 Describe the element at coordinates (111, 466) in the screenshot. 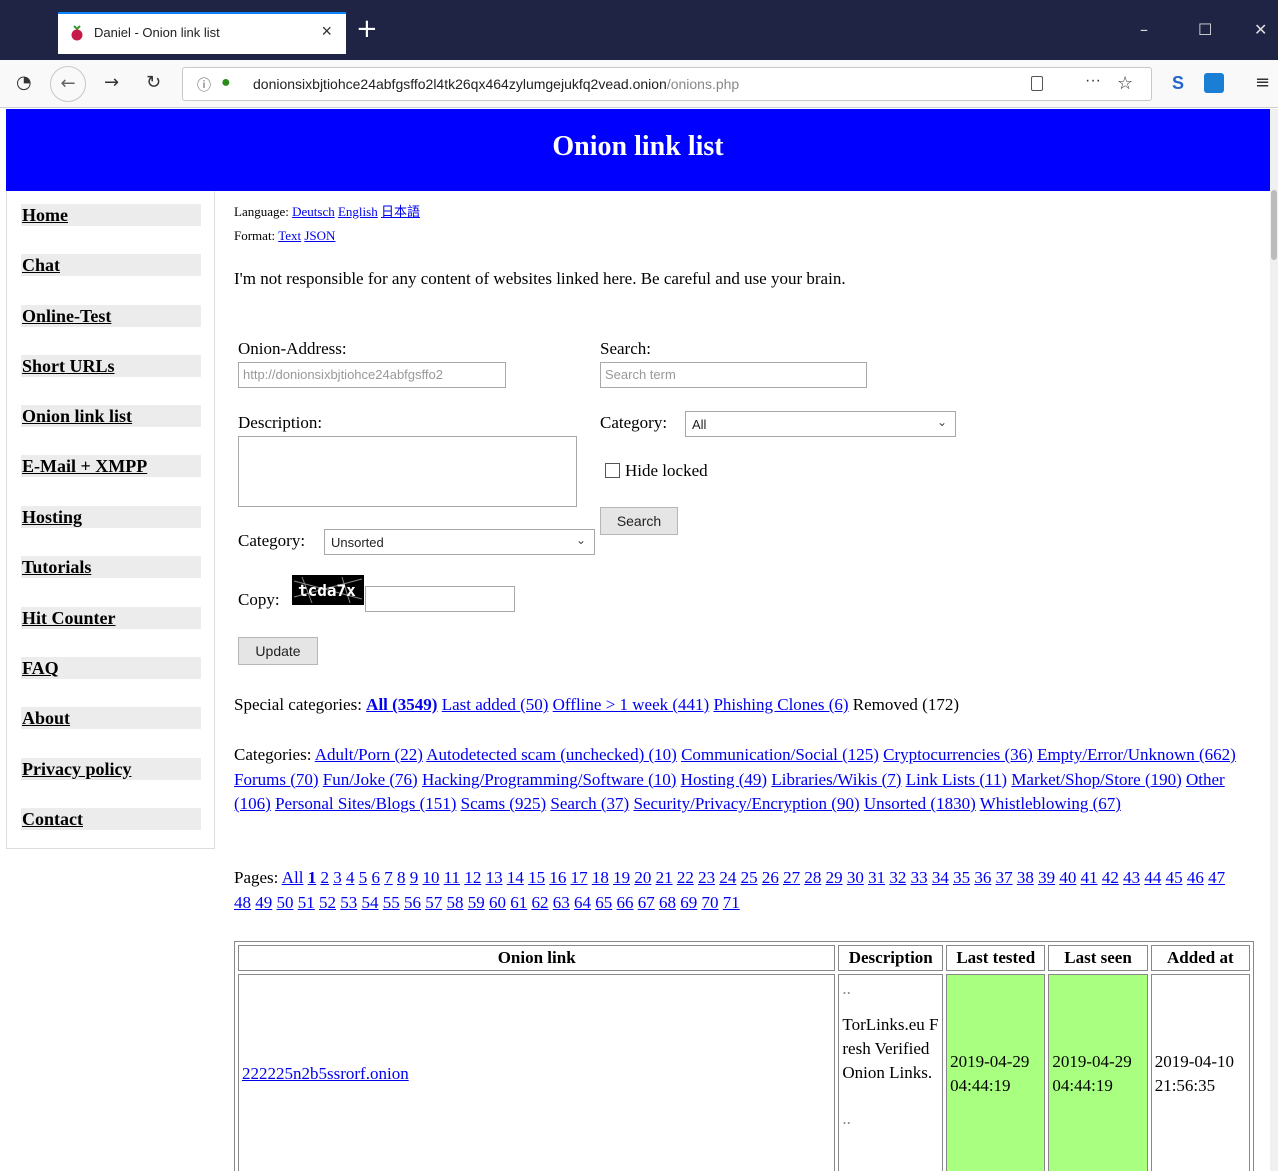

I see `sidebar-item-email-xmpp: E-Mail + XMPP` at that location.